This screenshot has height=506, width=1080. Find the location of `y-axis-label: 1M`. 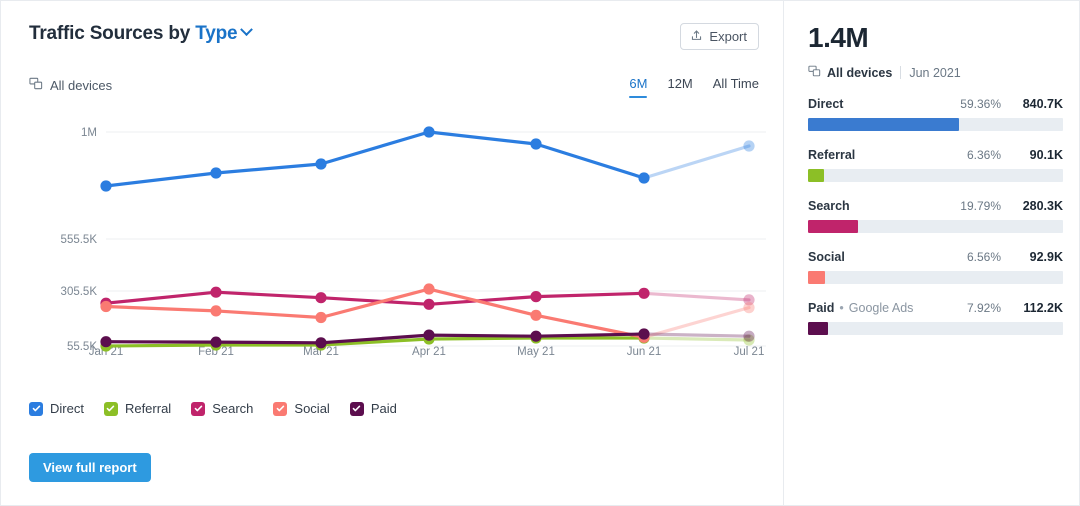

y-axis-label: 1M is located at coordinates (89, 133).